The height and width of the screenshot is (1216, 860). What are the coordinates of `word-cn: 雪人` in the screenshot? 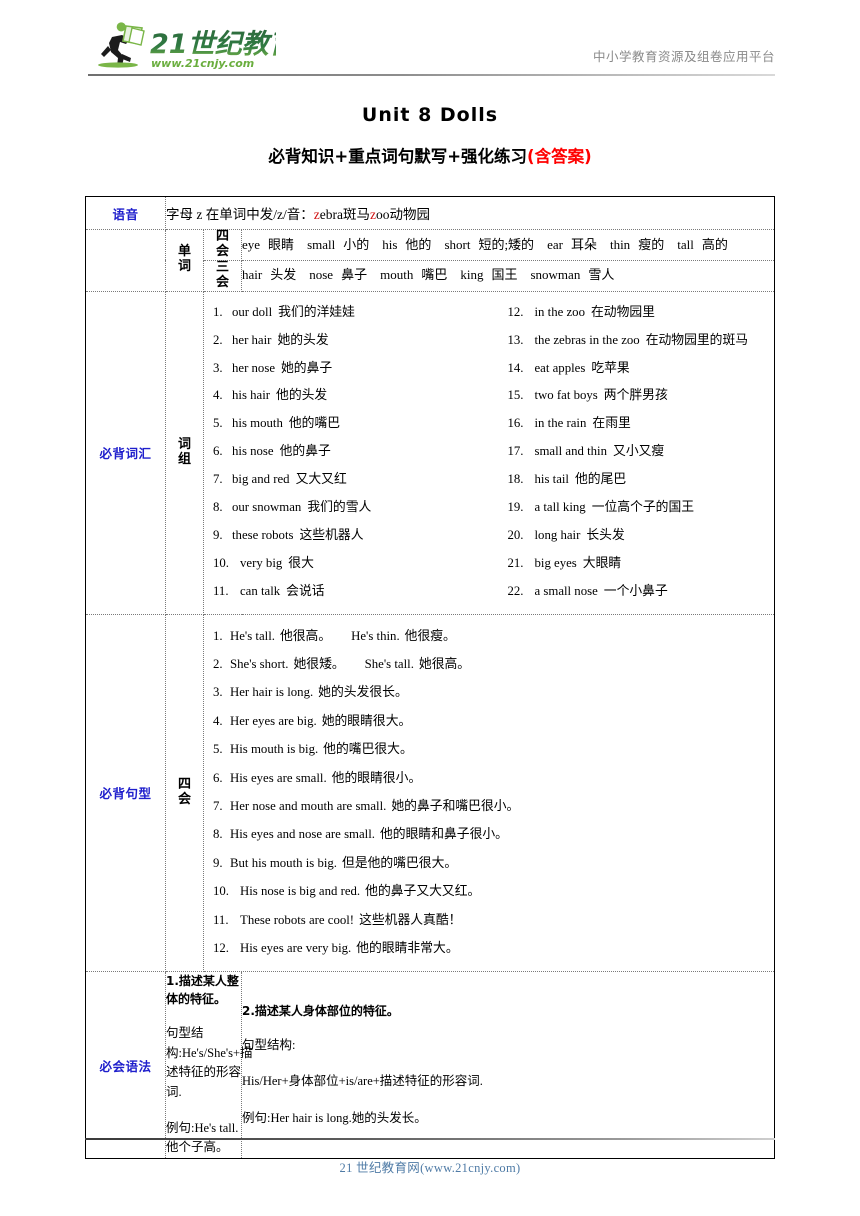 It's located at (601, 275).